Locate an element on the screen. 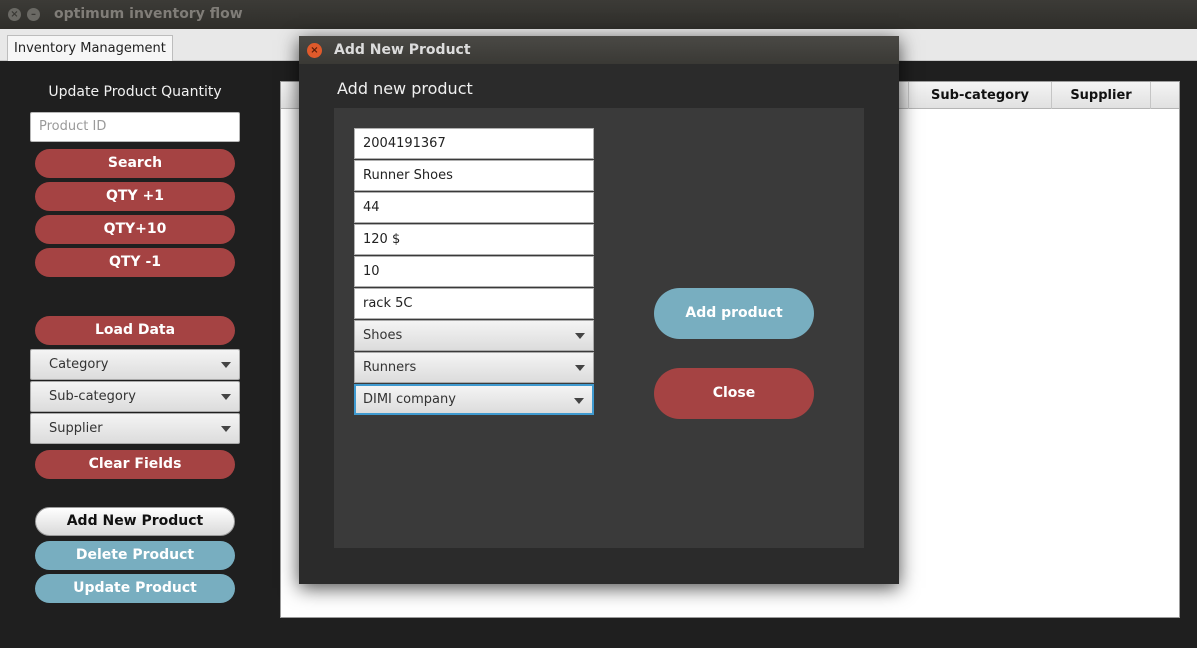 The height and width of the screenshot is (648, 1197). dialog-category-combo: Shoes is located at coordinates (474, 335).